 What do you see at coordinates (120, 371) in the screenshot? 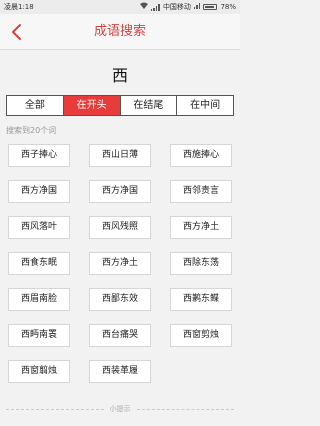
I see `result-item: 西装革履` at bounding box center [120, 371].